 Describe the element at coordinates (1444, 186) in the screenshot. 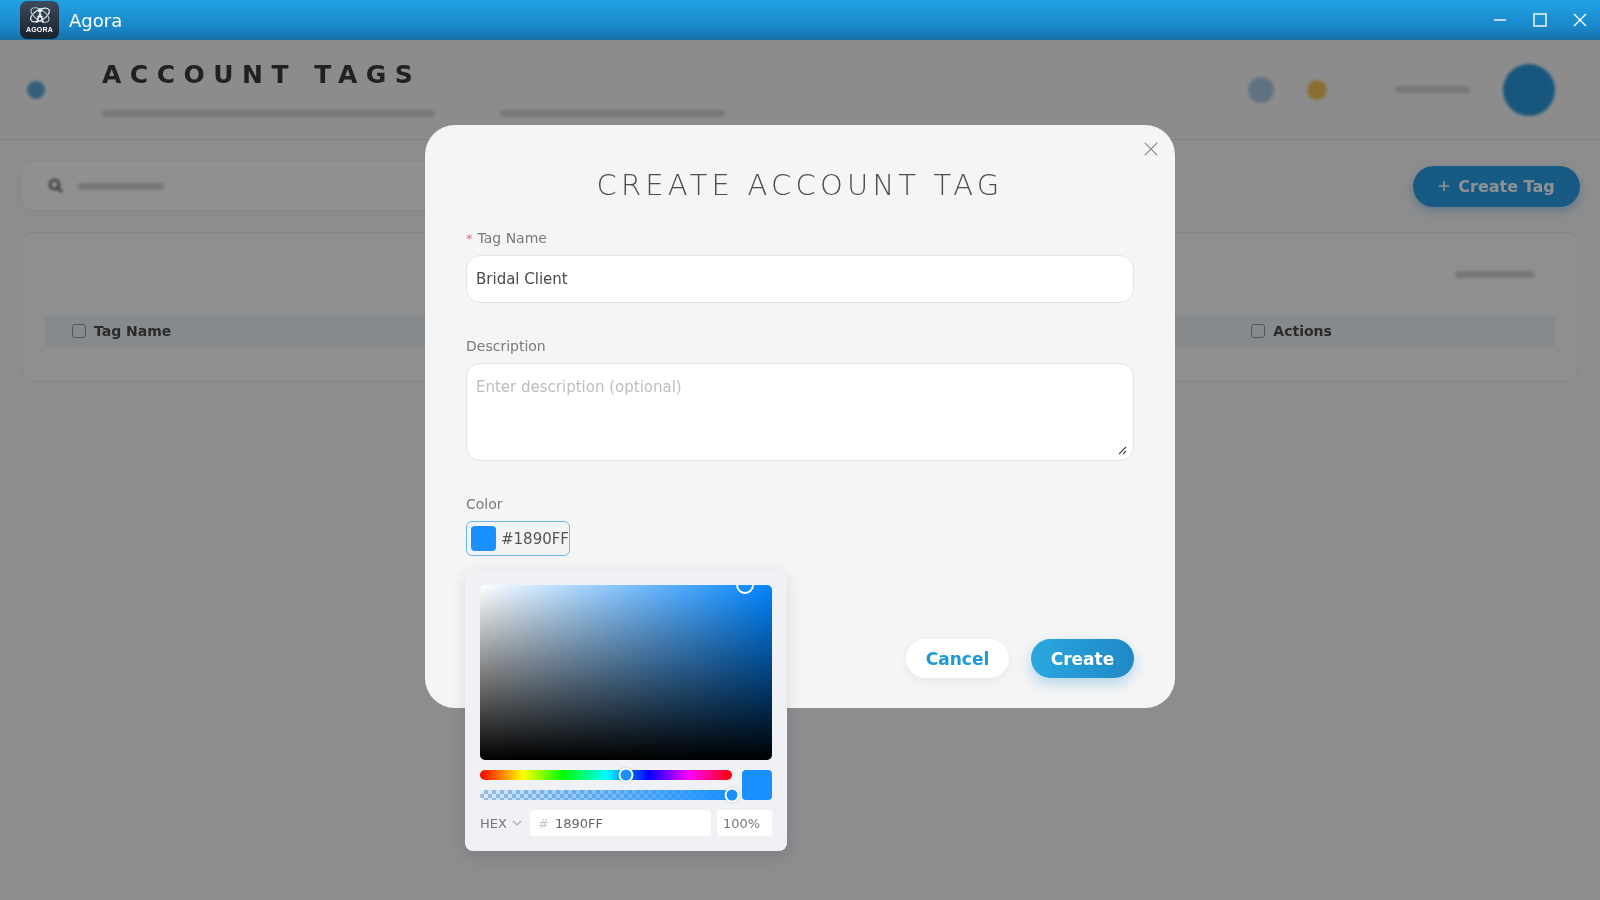

I see `plus-icon` at that location.